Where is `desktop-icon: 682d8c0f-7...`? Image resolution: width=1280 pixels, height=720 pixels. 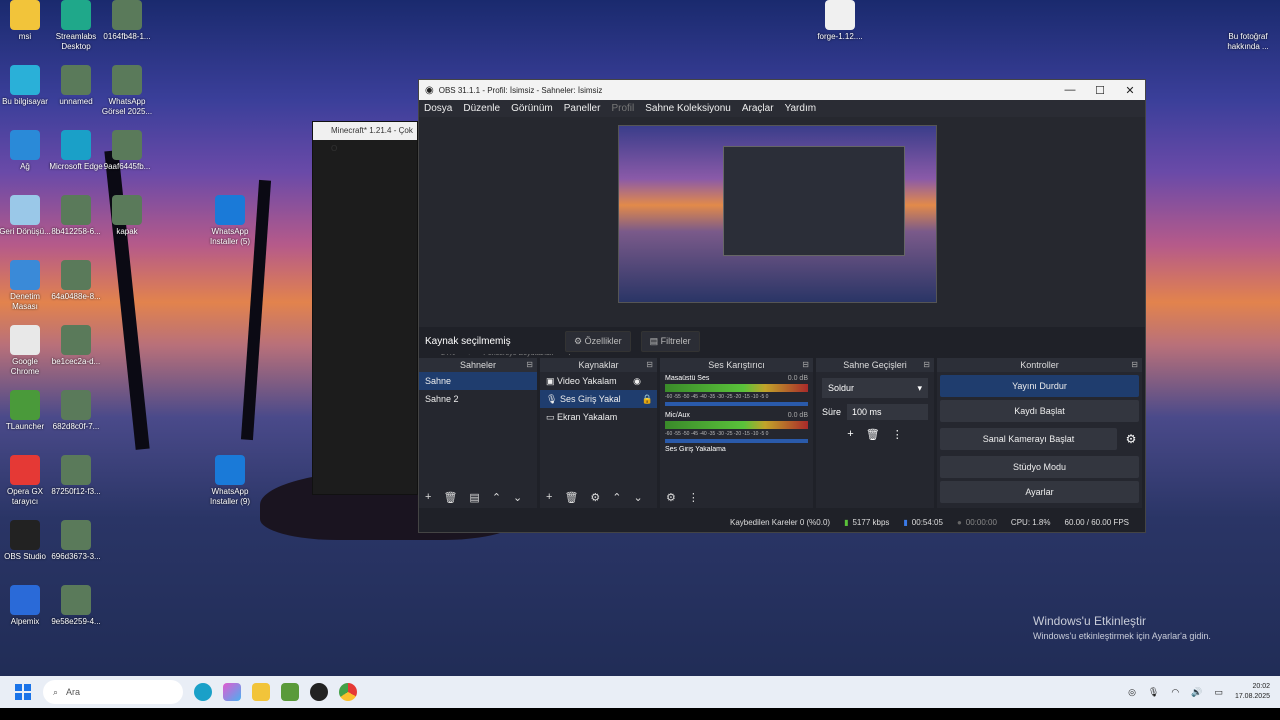
desktop-icon: 682d8c0f-7... is located at coordinates (76, 411).